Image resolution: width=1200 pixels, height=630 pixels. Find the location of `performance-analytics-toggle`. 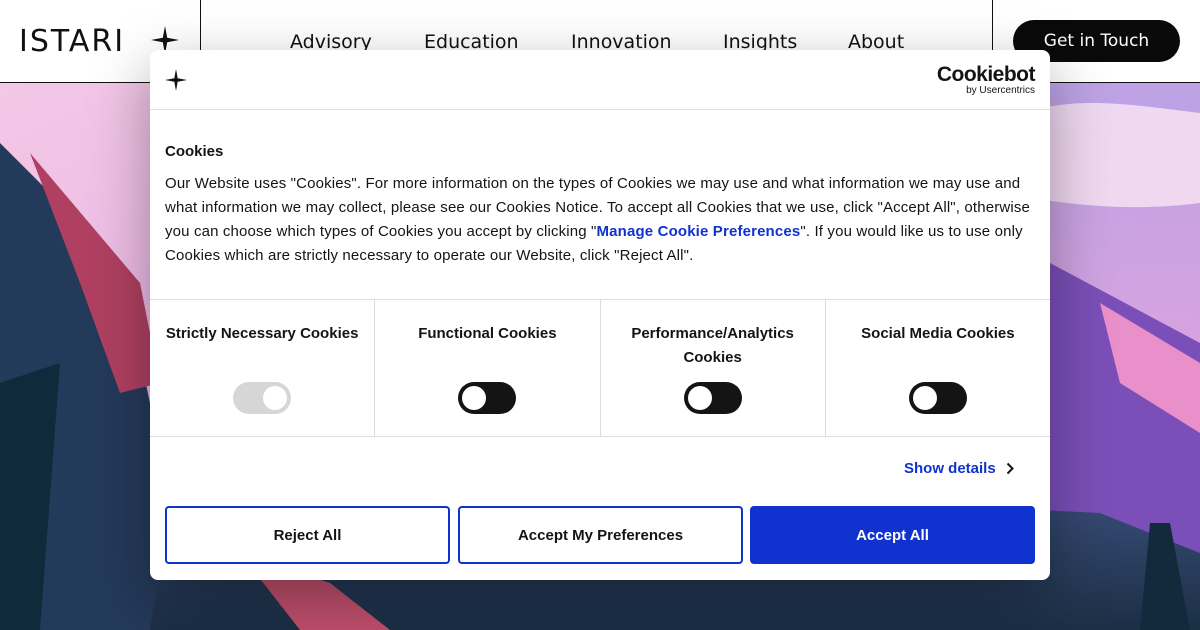

performance-analytics-toggle is located at coordinates (712, 398).